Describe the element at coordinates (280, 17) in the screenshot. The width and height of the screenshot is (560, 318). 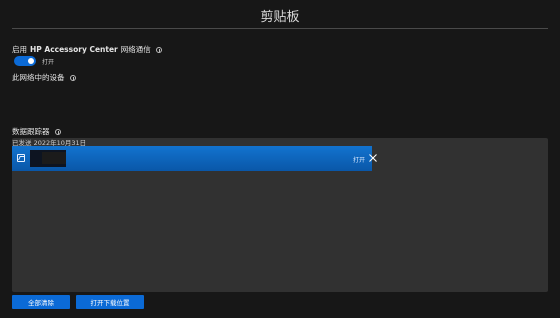
I see `page-title: 剪贴板` at that location.